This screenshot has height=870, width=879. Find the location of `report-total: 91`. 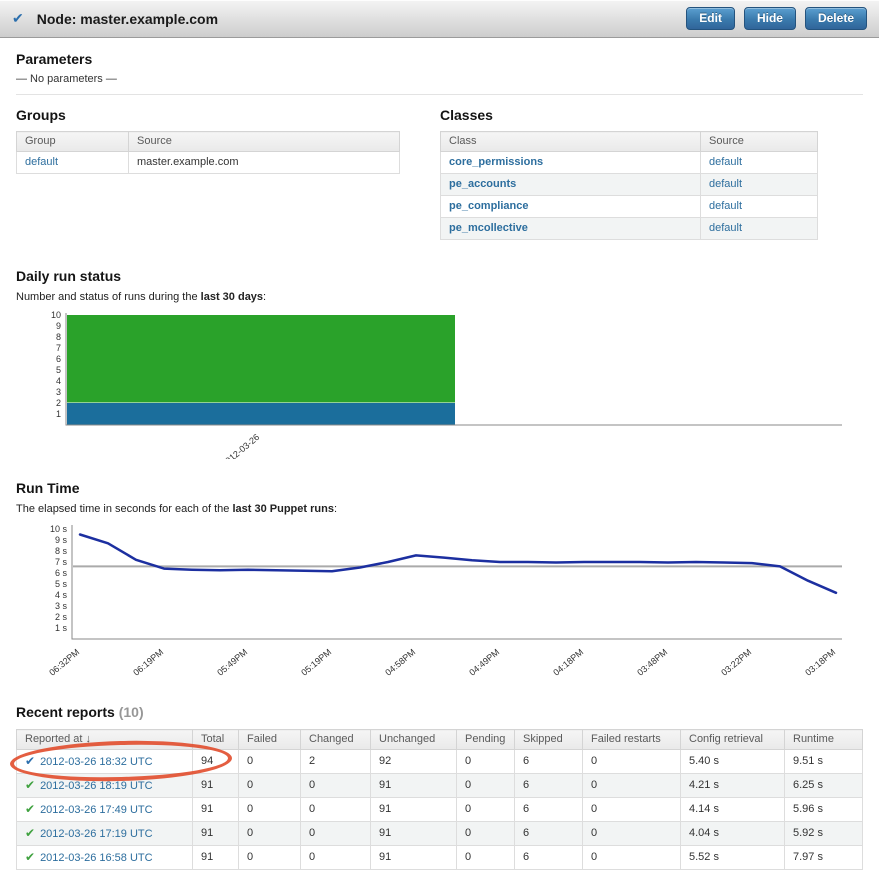

report-total: 91 is located at coordinates (215, 809).